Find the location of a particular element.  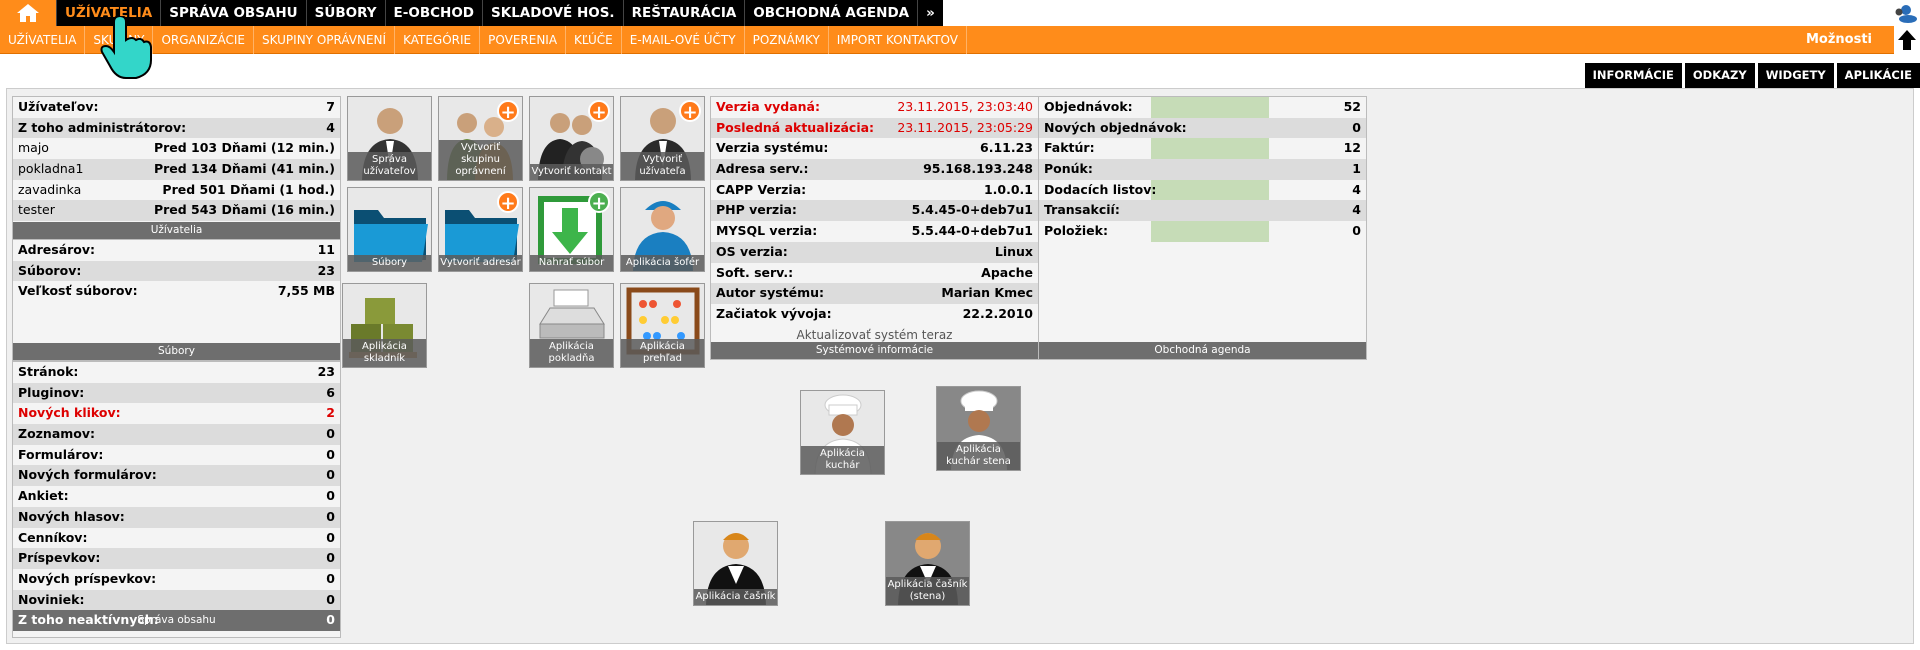

nav-agenda: OBCHODNÁ AGENDA is located at coordinates (830, 13).